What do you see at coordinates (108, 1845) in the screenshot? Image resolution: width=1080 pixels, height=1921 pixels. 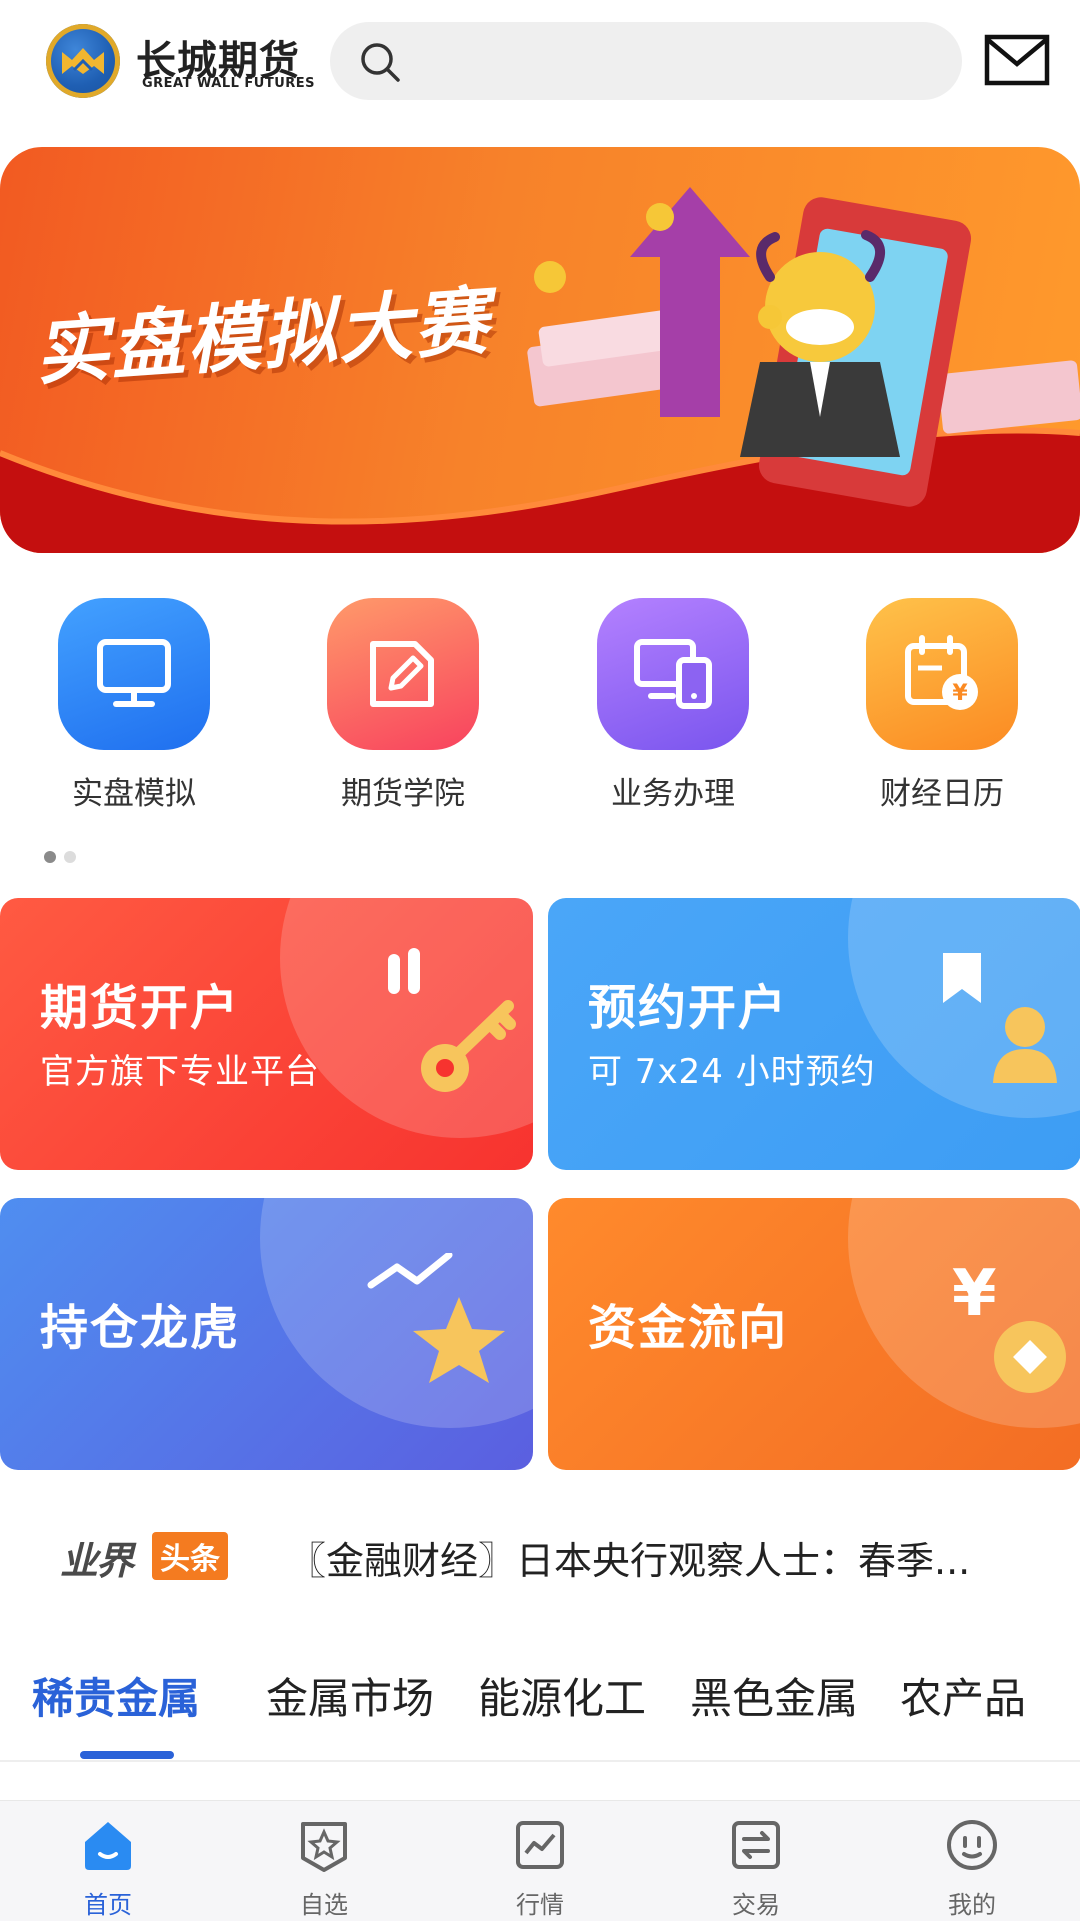 I see `home-icon` at bounding box center [108, 1845].